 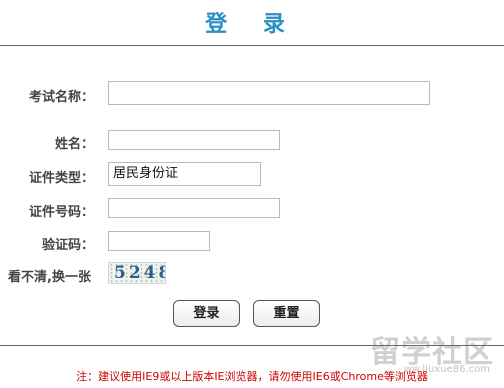 I want to click on captcha-image: 5248, so click(x=137, y=273).